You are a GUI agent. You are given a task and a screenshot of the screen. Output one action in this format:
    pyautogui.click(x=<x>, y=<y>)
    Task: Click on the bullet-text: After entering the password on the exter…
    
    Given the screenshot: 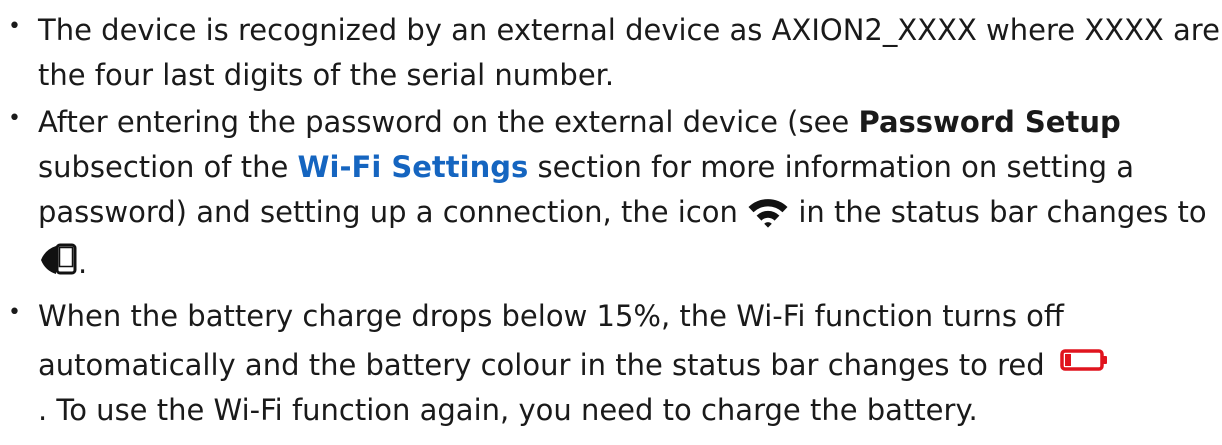 What is the action you would take?
    pyautogui.click(x=448, y=122)
    